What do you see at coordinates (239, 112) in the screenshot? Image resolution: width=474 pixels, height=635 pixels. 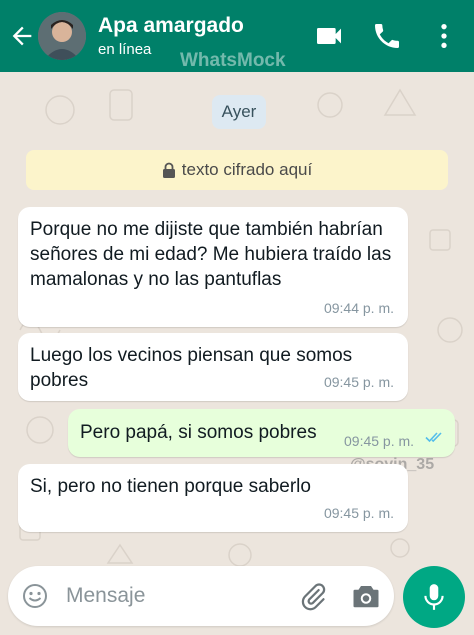 I see `date-separator: Ayer` at bounding box center [239, 112].